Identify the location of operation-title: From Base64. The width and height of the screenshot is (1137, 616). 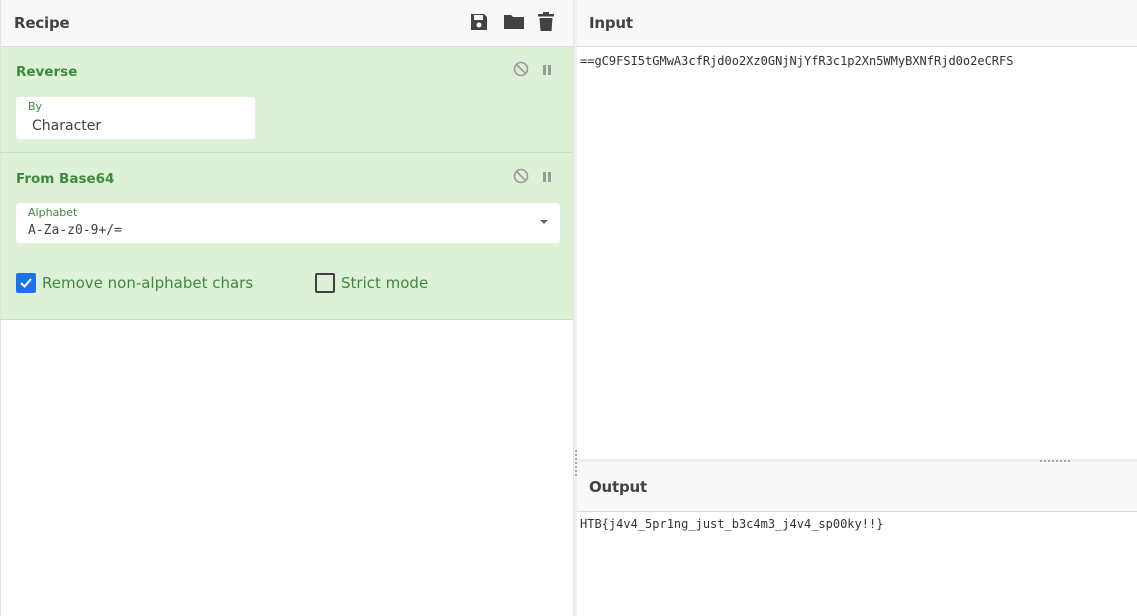
(65, 179).